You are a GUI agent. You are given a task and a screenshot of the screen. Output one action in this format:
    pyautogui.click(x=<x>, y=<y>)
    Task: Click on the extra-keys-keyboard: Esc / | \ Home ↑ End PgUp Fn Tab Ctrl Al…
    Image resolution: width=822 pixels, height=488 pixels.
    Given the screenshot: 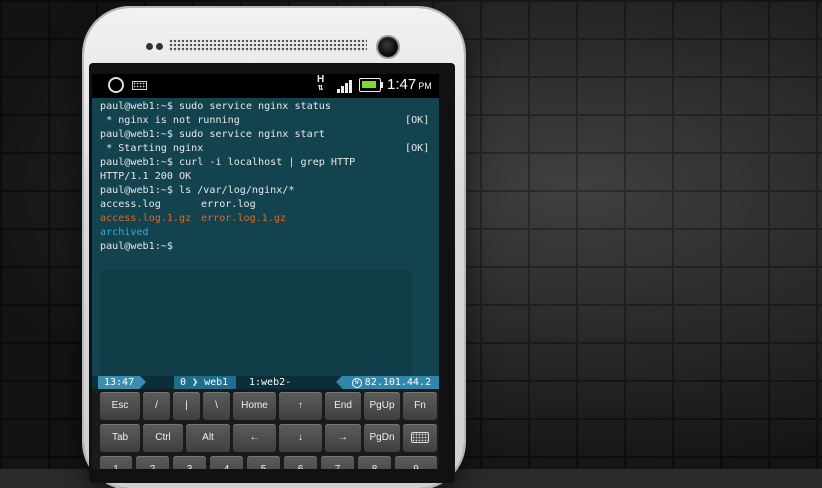 What is the action you would take?
    pyautogui.click(x=265, y=429)
    